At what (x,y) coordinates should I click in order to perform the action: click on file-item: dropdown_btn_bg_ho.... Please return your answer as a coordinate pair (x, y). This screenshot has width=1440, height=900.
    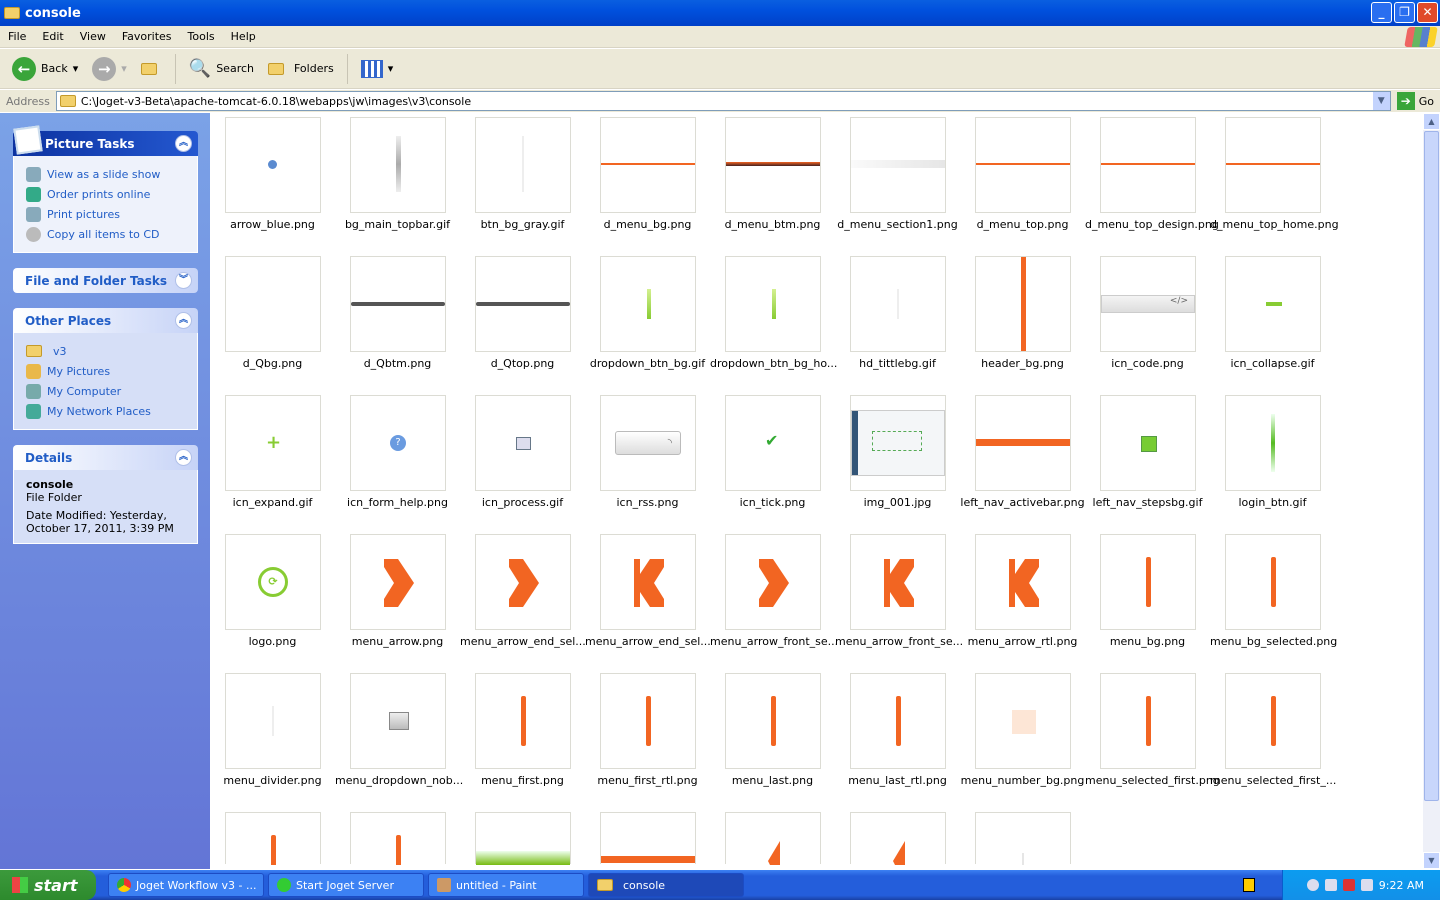
    Looking at the image, I should click on (773, 321).